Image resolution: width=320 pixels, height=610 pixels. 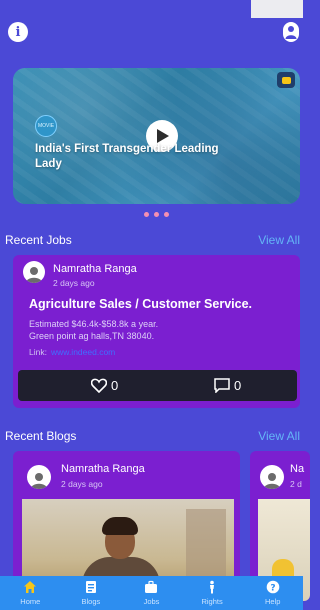 I want to click on blog-author: Namratha Ranga, so click(x=103, y=469).